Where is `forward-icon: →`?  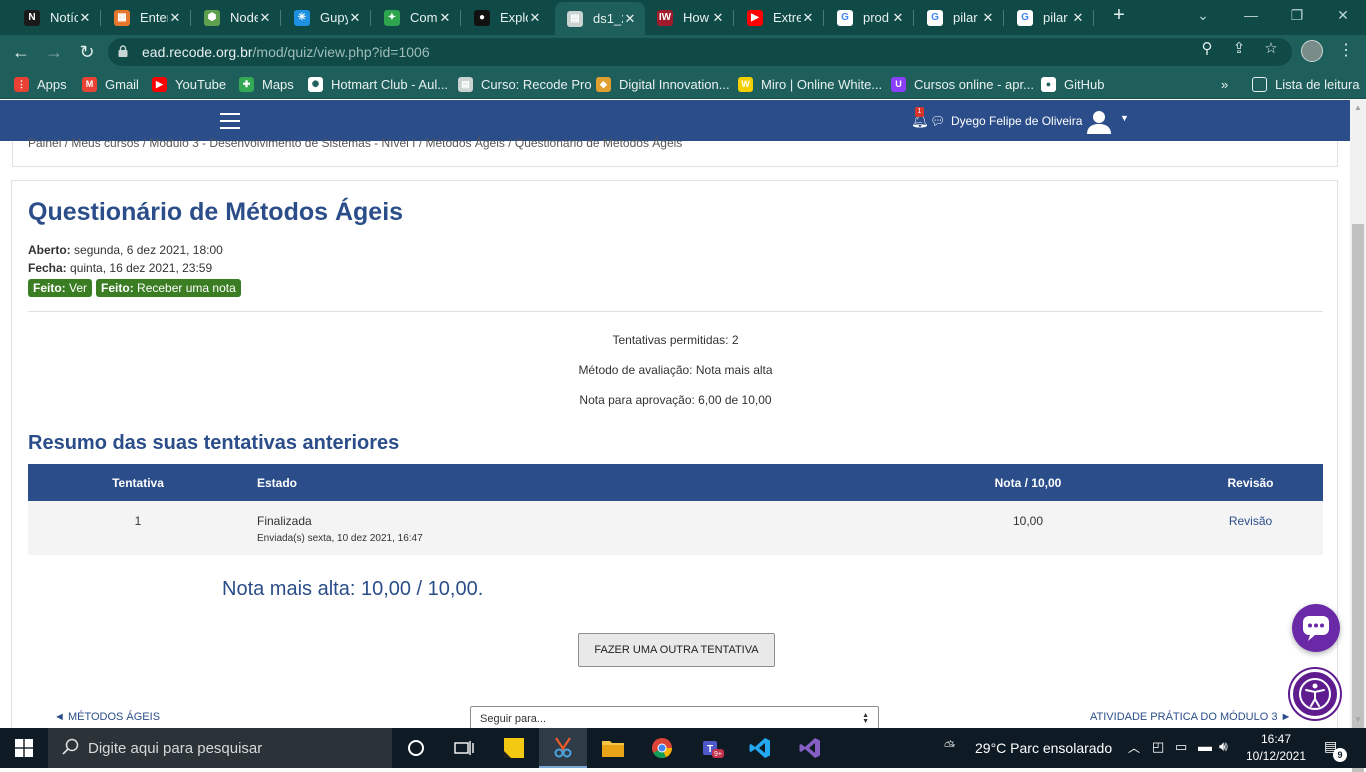 forward-icon: → is located at coordinates (54, 52).